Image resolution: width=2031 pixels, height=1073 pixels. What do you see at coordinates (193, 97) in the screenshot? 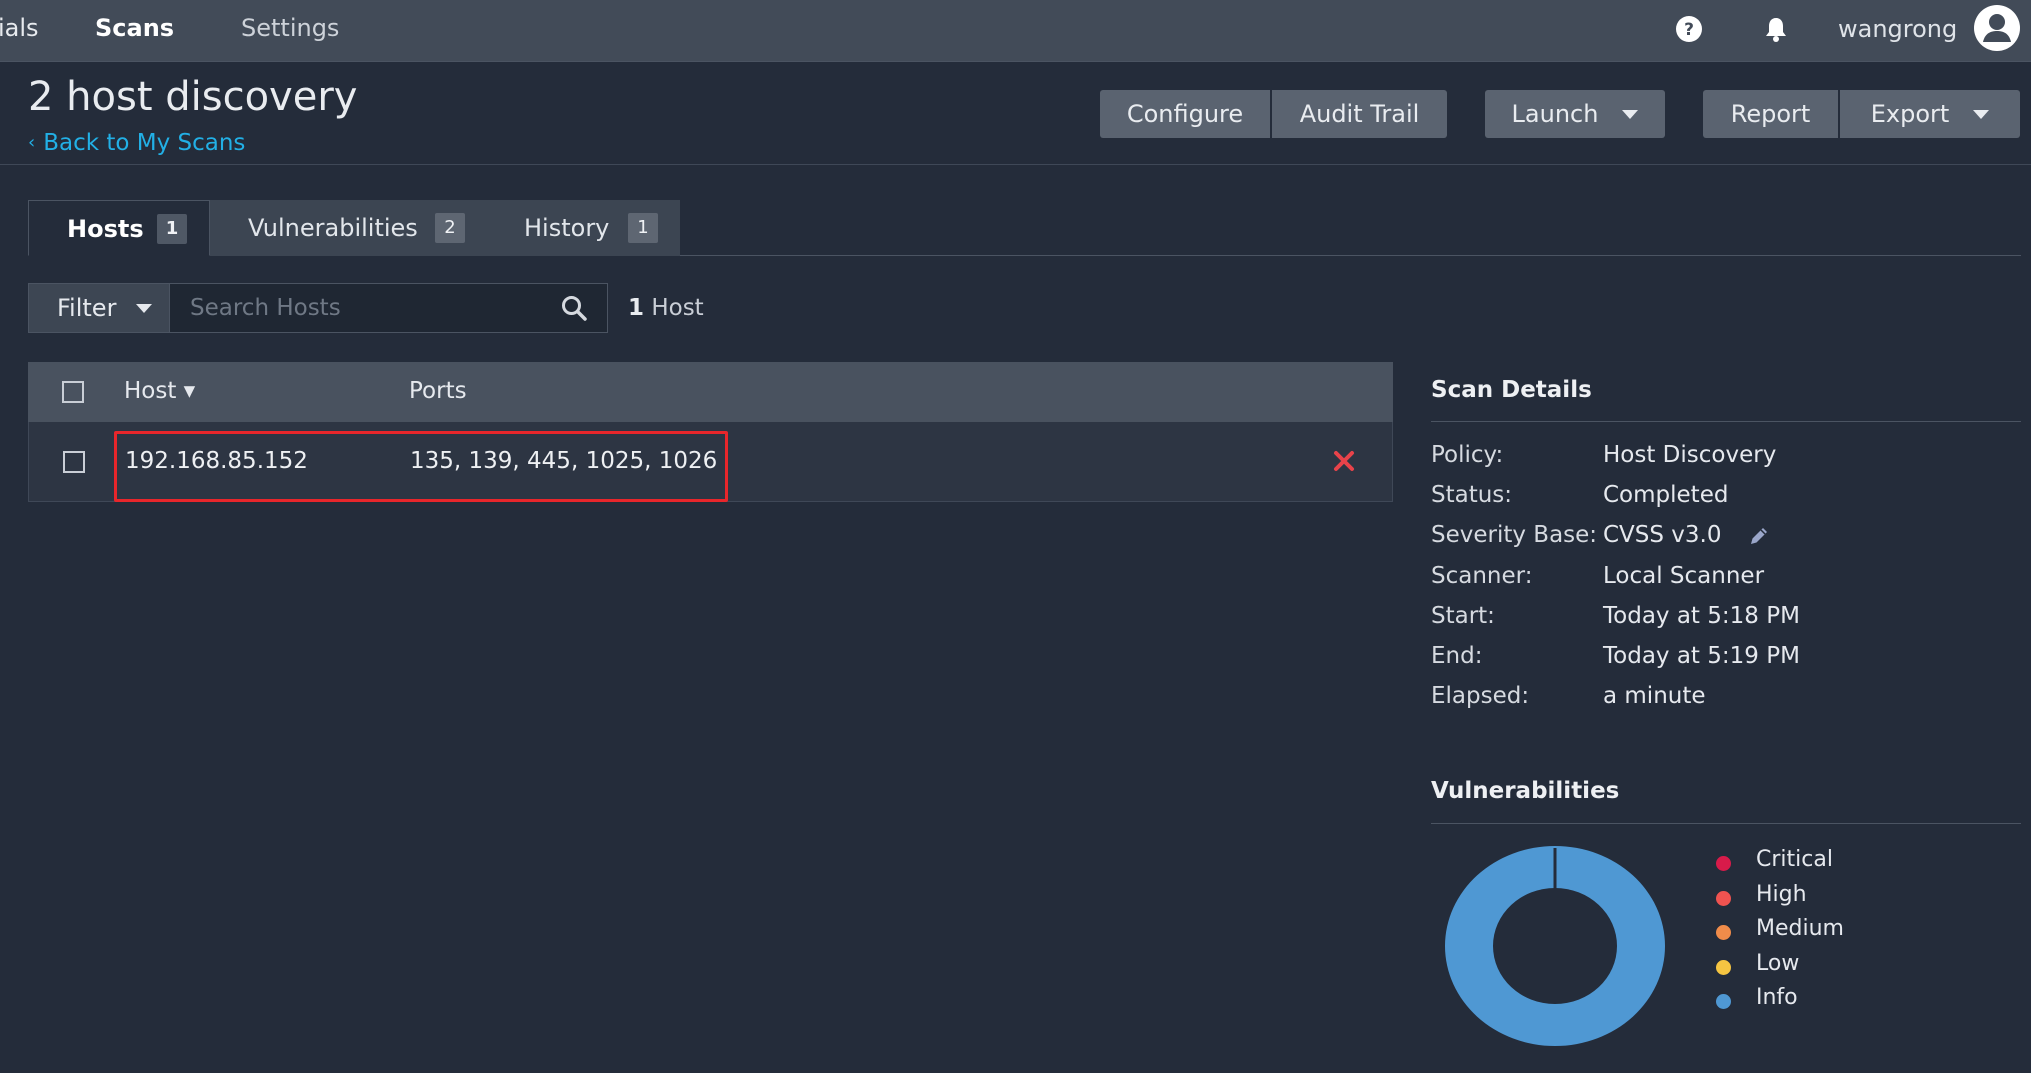
I see `page-title: 2 host discovery` at bounding box center [193, 97].